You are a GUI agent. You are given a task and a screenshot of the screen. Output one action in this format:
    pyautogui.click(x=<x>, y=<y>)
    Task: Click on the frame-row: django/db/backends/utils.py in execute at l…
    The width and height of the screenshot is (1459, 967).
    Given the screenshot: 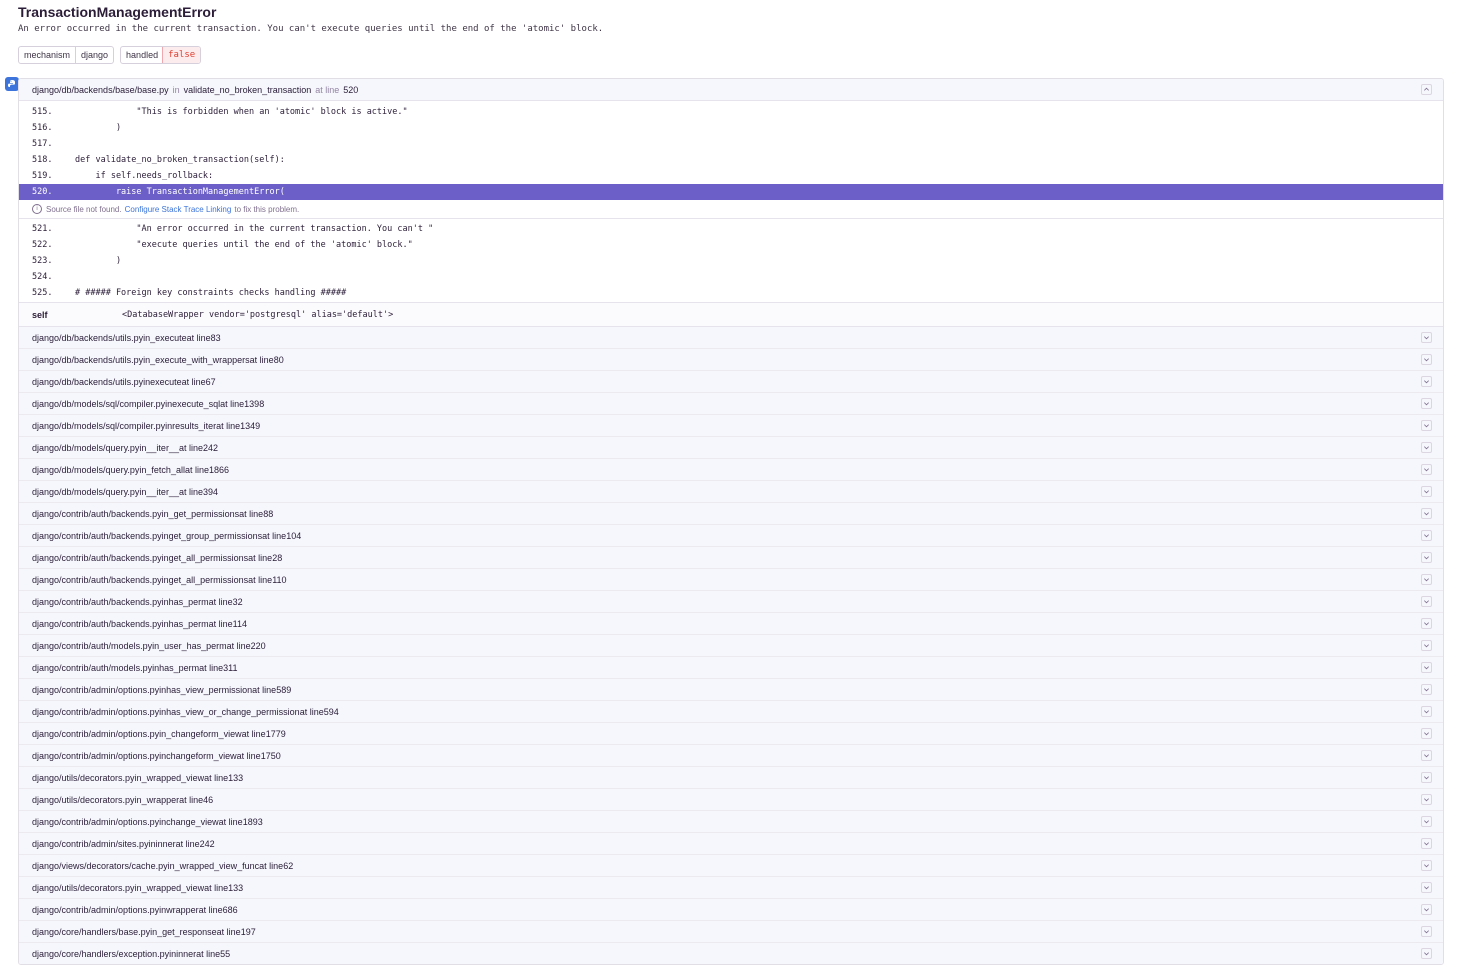 What is the action you would take?
    pyautogui.click(x=731, y=382)
    